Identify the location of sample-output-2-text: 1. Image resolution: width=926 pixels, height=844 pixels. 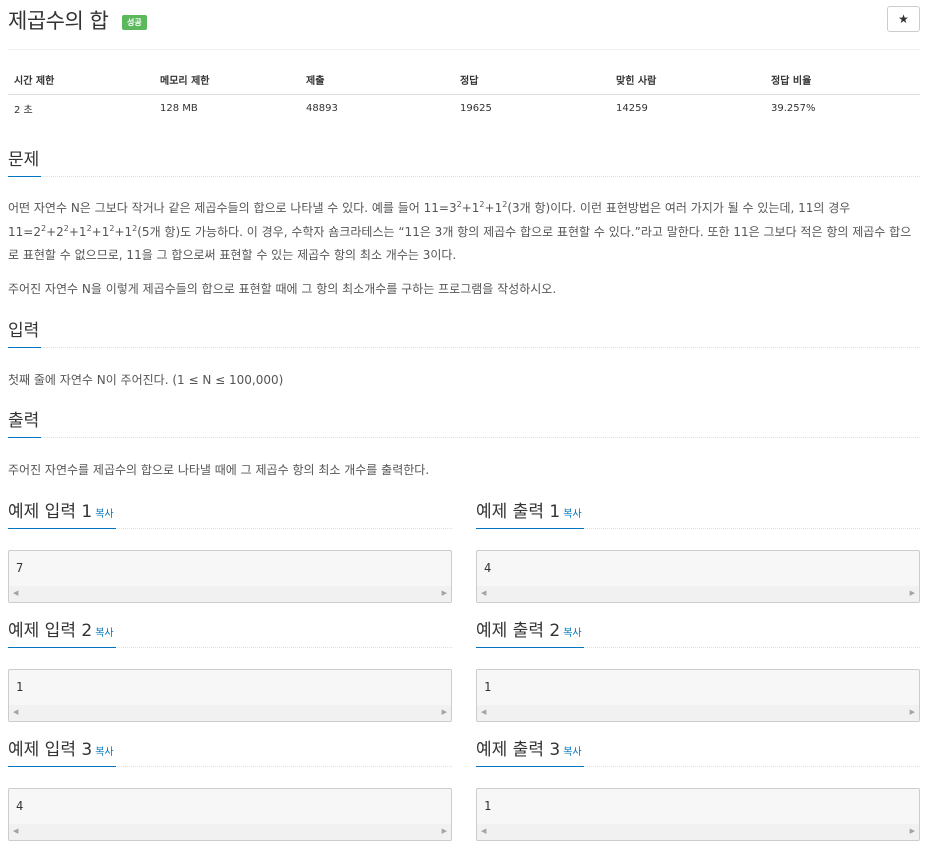
(488, 687).